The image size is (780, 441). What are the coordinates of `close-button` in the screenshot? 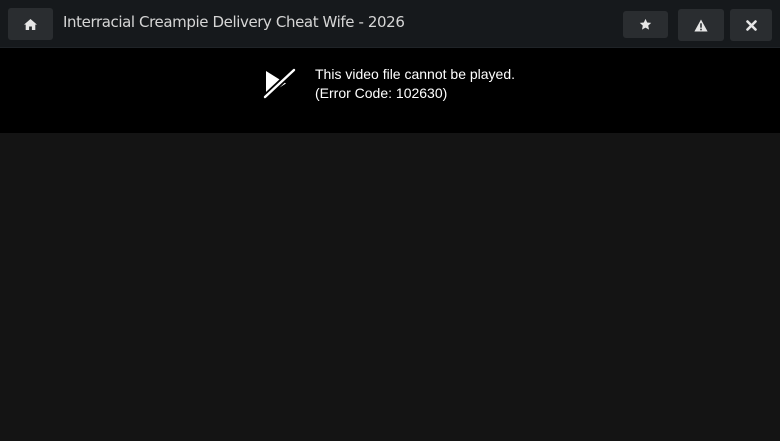 It's located at (751, 25).